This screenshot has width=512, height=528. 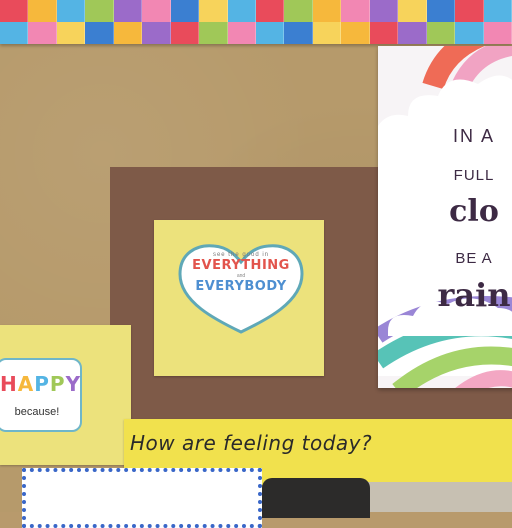 I want to click on checkered-border-trim, so click(x=256, y=22).